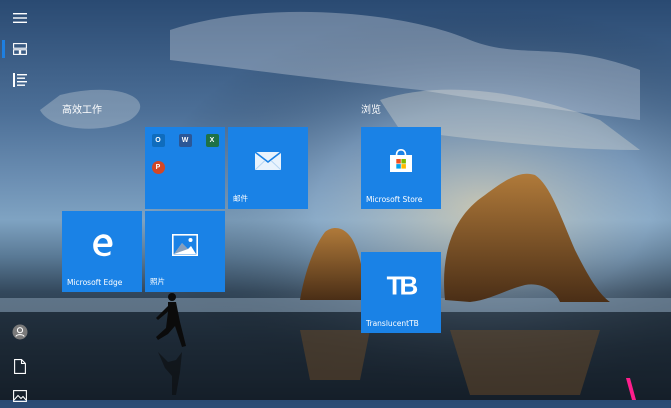  I want to click on store-tile-label: Microsoft Store, so click(394, 199).